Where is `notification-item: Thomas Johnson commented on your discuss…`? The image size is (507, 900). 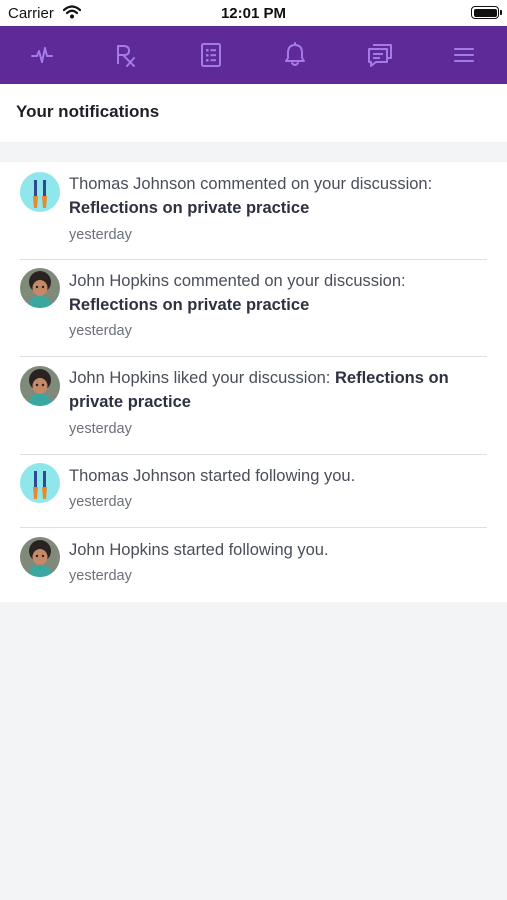
notification-item: Thomas Johnson commented on your discuss… is located at coordinates (253, 210).